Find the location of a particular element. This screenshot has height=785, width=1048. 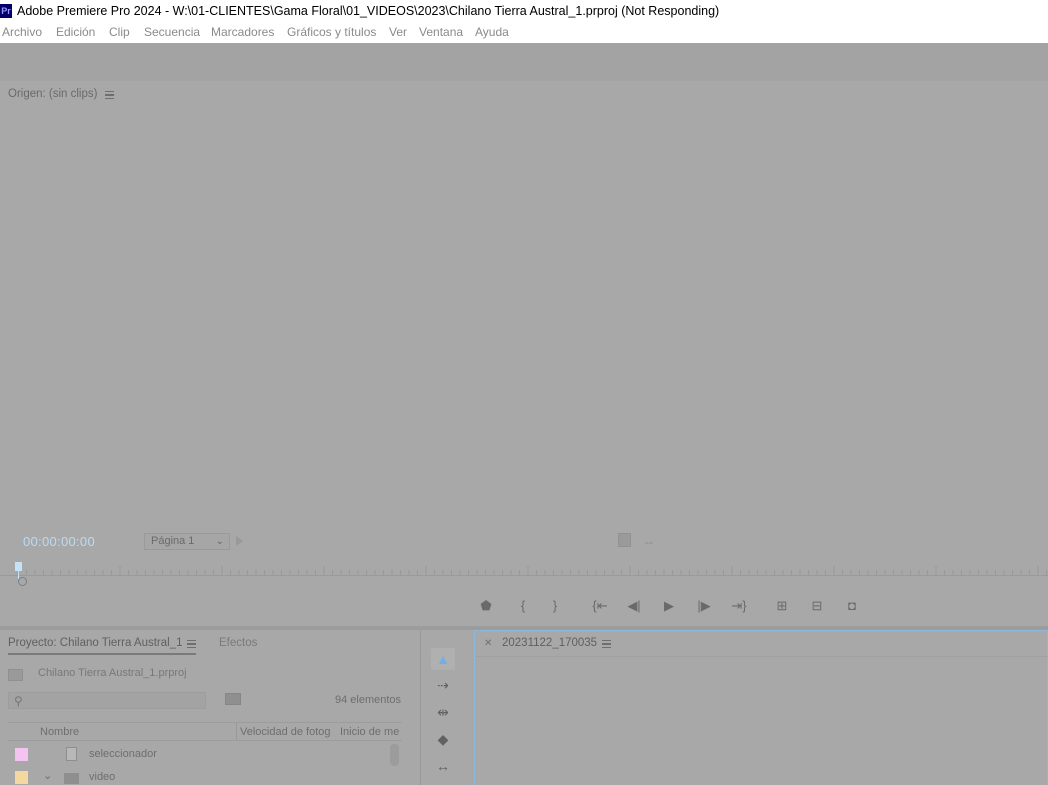

play-page-icon is located at coordinates (239, 541).